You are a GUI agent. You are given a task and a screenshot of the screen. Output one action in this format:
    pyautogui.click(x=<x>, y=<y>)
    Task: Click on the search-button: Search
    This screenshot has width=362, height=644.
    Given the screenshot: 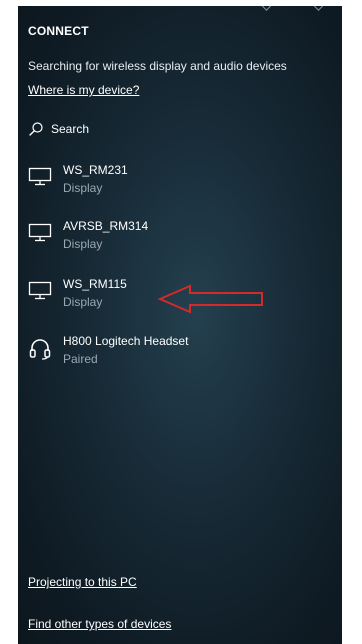 What is the action you would take?
    pyautogui.click(x=58, y=129)
    